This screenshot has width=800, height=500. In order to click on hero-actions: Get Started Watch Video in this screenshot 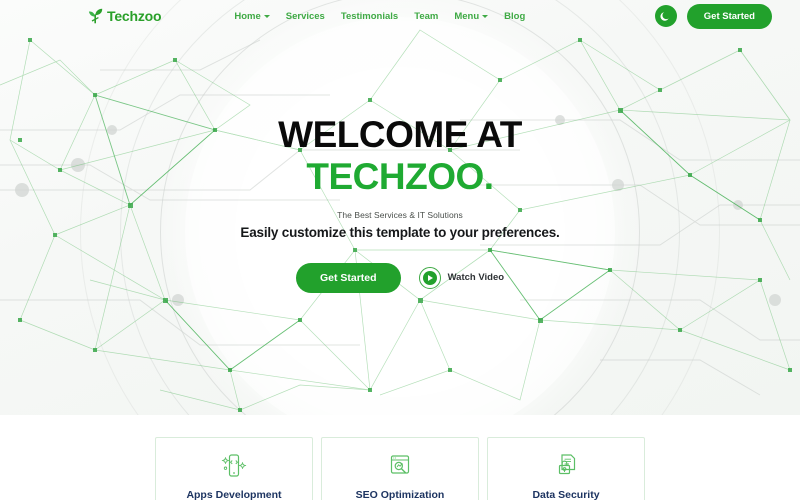, I will do `click(400, 277)`.